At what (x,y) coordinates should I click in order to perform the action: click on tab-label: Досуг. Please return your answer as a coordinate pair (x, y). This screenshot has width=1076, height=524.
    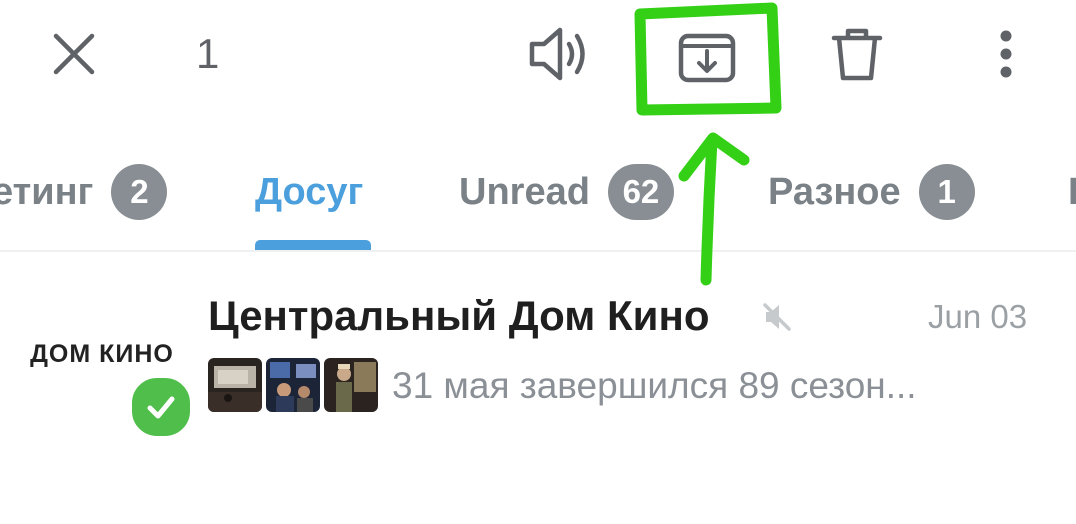
    Looking at the image, I should click on (309, 191).